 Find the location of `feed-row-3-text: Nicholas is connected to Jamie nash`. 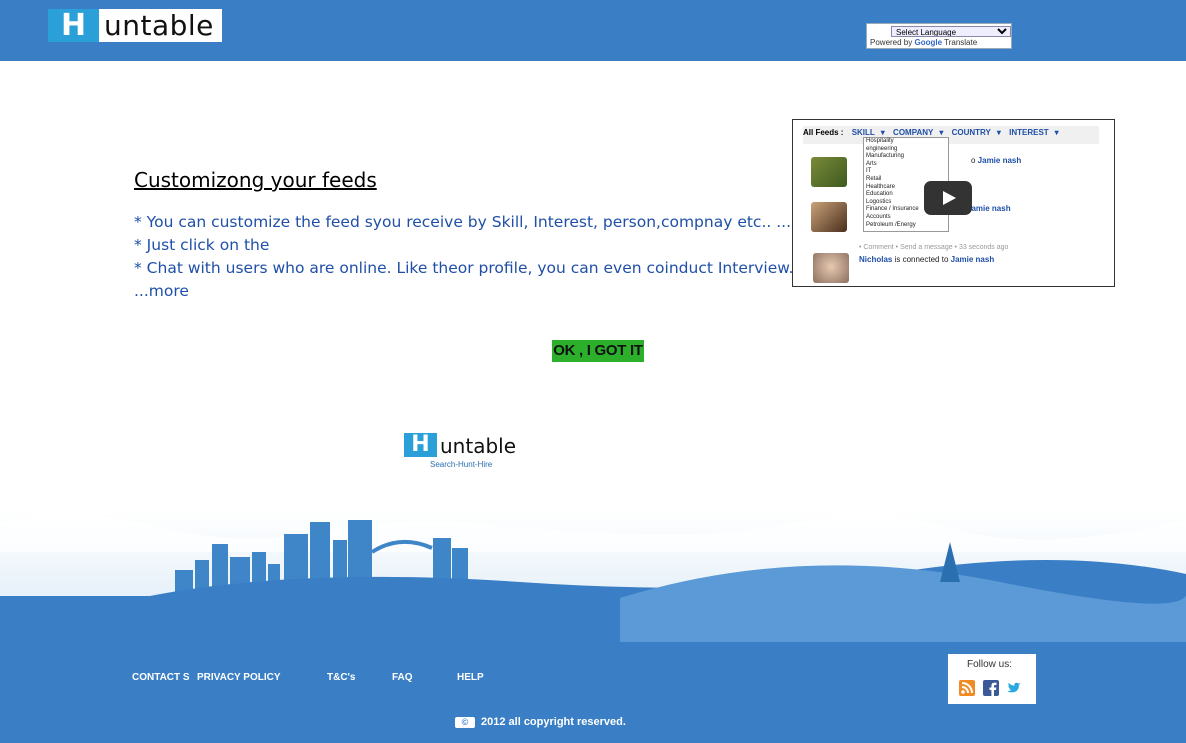

feed-row-3-text: Nicholas is connected to Jamie nash is located at coordinates (926, 259).